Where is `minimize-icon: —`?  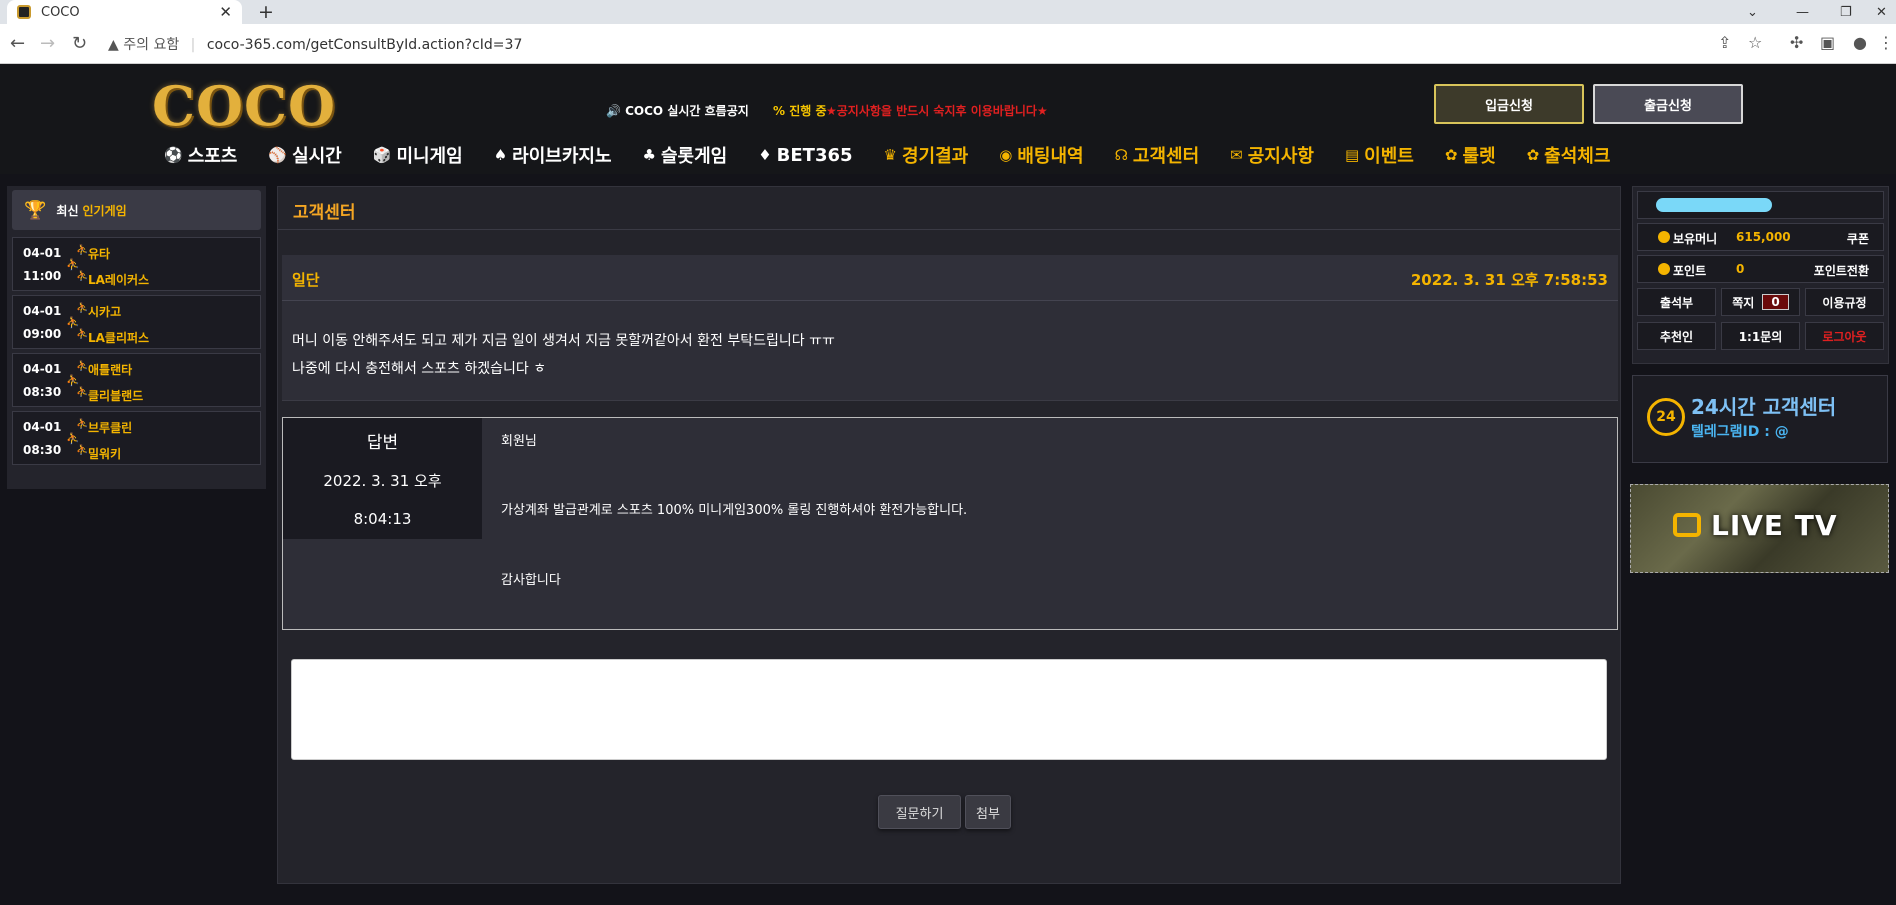
minimize-icon: — is located at coordinates (1802, 12).